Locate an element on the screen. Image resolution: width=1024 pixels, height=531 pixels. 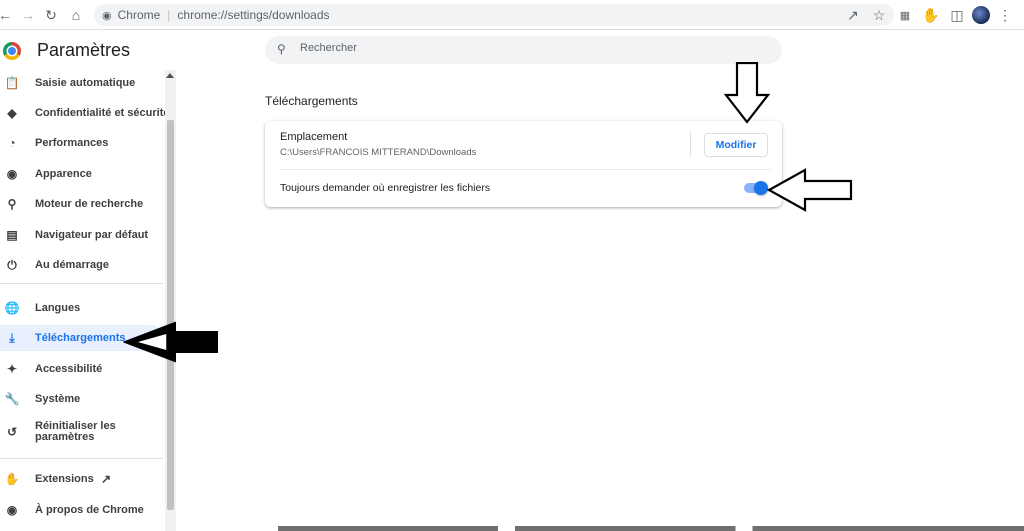
sidebar-item-label: Saisie automatique is located at coordinates (85, 83).